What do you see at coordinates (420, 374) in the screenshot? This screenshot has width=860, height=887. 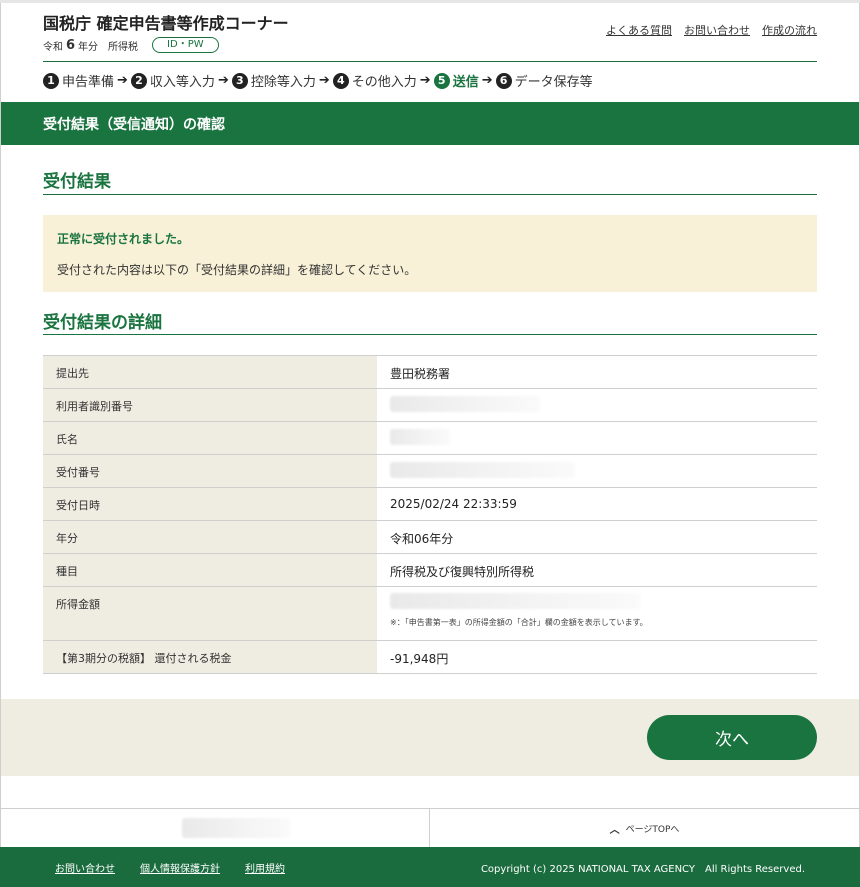 I see `row-value: 豊田税務署` at bounding box center [420, 374].